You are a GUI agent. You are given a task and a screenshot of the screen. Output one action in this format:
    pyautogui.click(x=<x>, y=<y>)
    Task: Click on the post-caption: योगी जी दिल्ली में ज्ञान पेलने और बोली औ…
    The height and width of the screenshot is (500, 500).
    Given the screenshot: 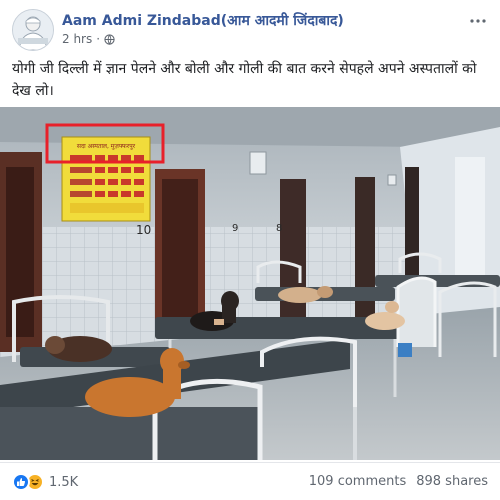 What is the action you would take?
    pyautogui.click(x=244, y=80)
    